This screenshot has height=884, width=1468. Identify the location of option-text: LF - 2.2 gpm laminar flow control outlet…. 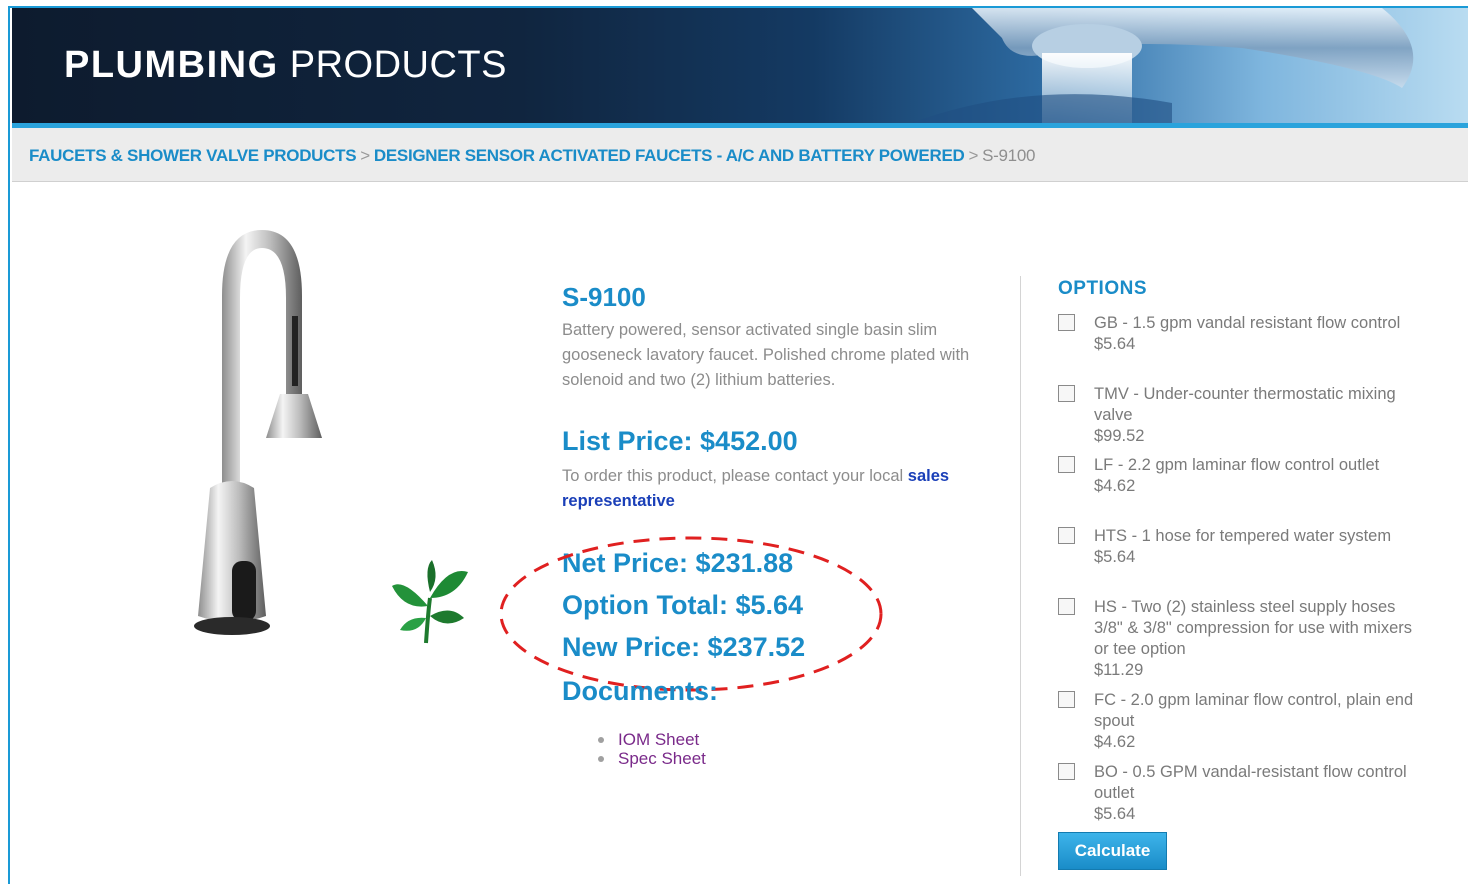
(1254, 476).